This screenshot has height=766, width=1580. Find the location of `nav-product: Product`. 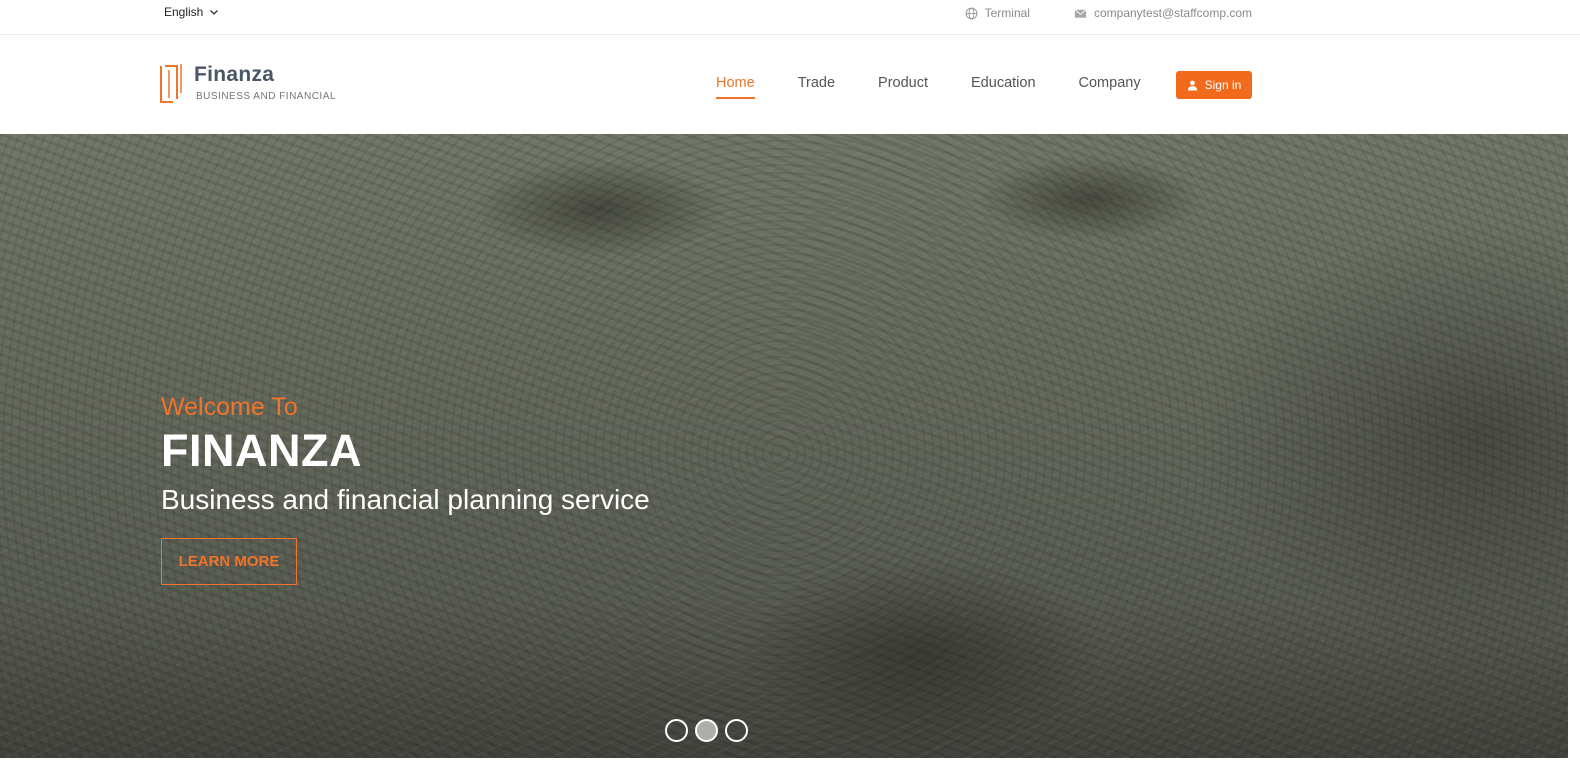

nav-product: Product is located at coordinates (903, 87).